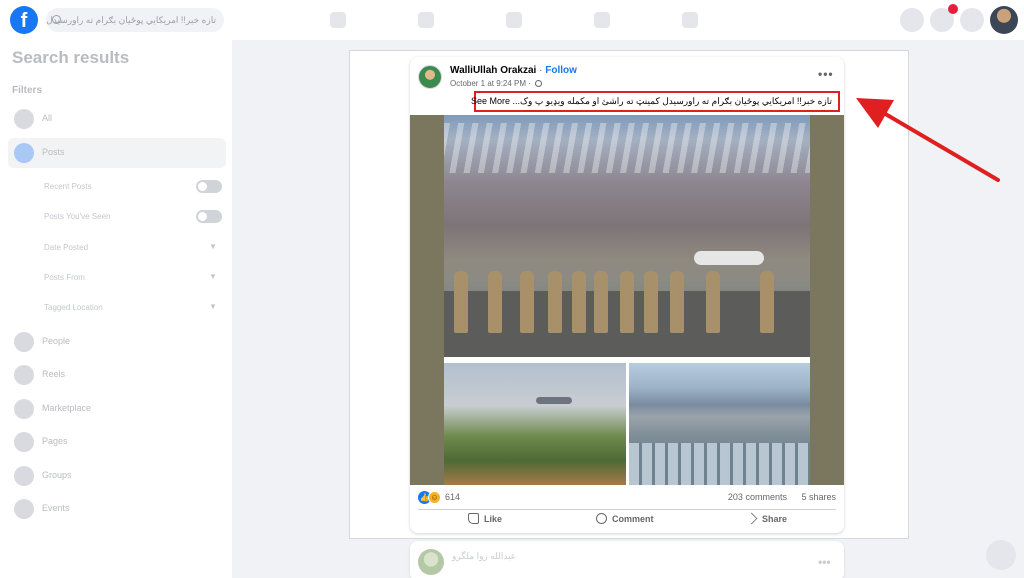  What do you see at coordinates (71, 57) in the screenshot?
I see `sidebar-title: Search results` at bounding box center [71, 57].